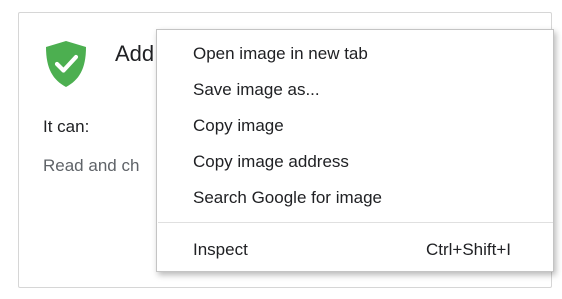 The height and width of the screenshot is (299, 562). Describe the element at coordinates (238, 125) in the screenshot. I see `menu-item-label: Copy image` at that location.